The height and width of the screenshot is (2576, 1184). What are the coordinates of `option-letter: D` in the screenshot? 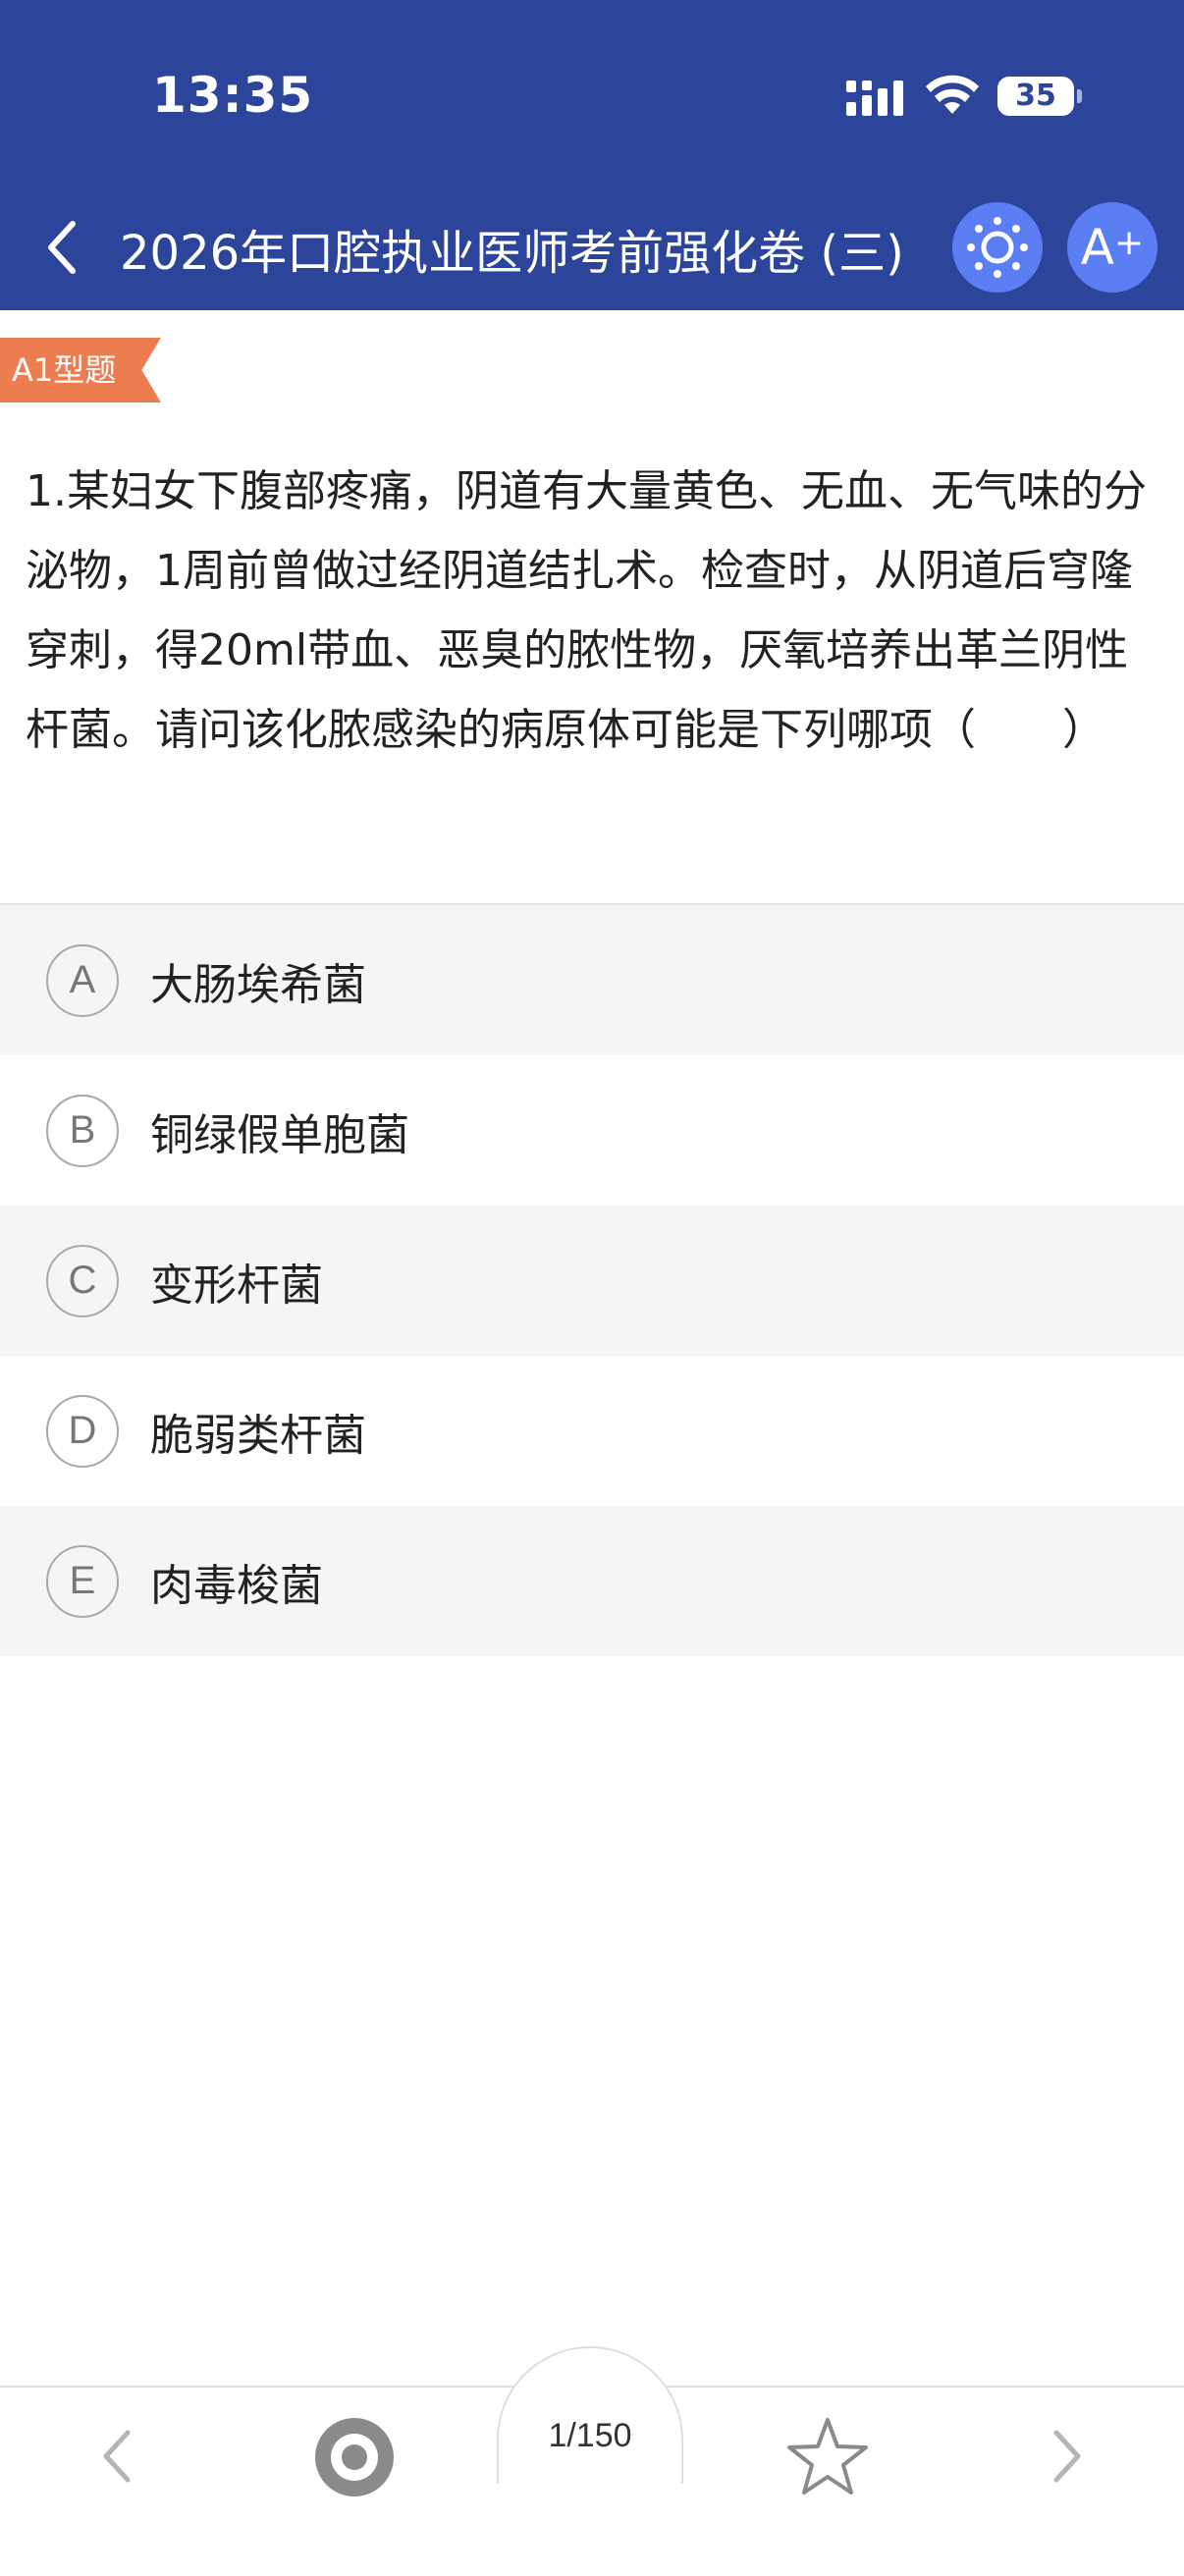 It's located at (82, 1431).